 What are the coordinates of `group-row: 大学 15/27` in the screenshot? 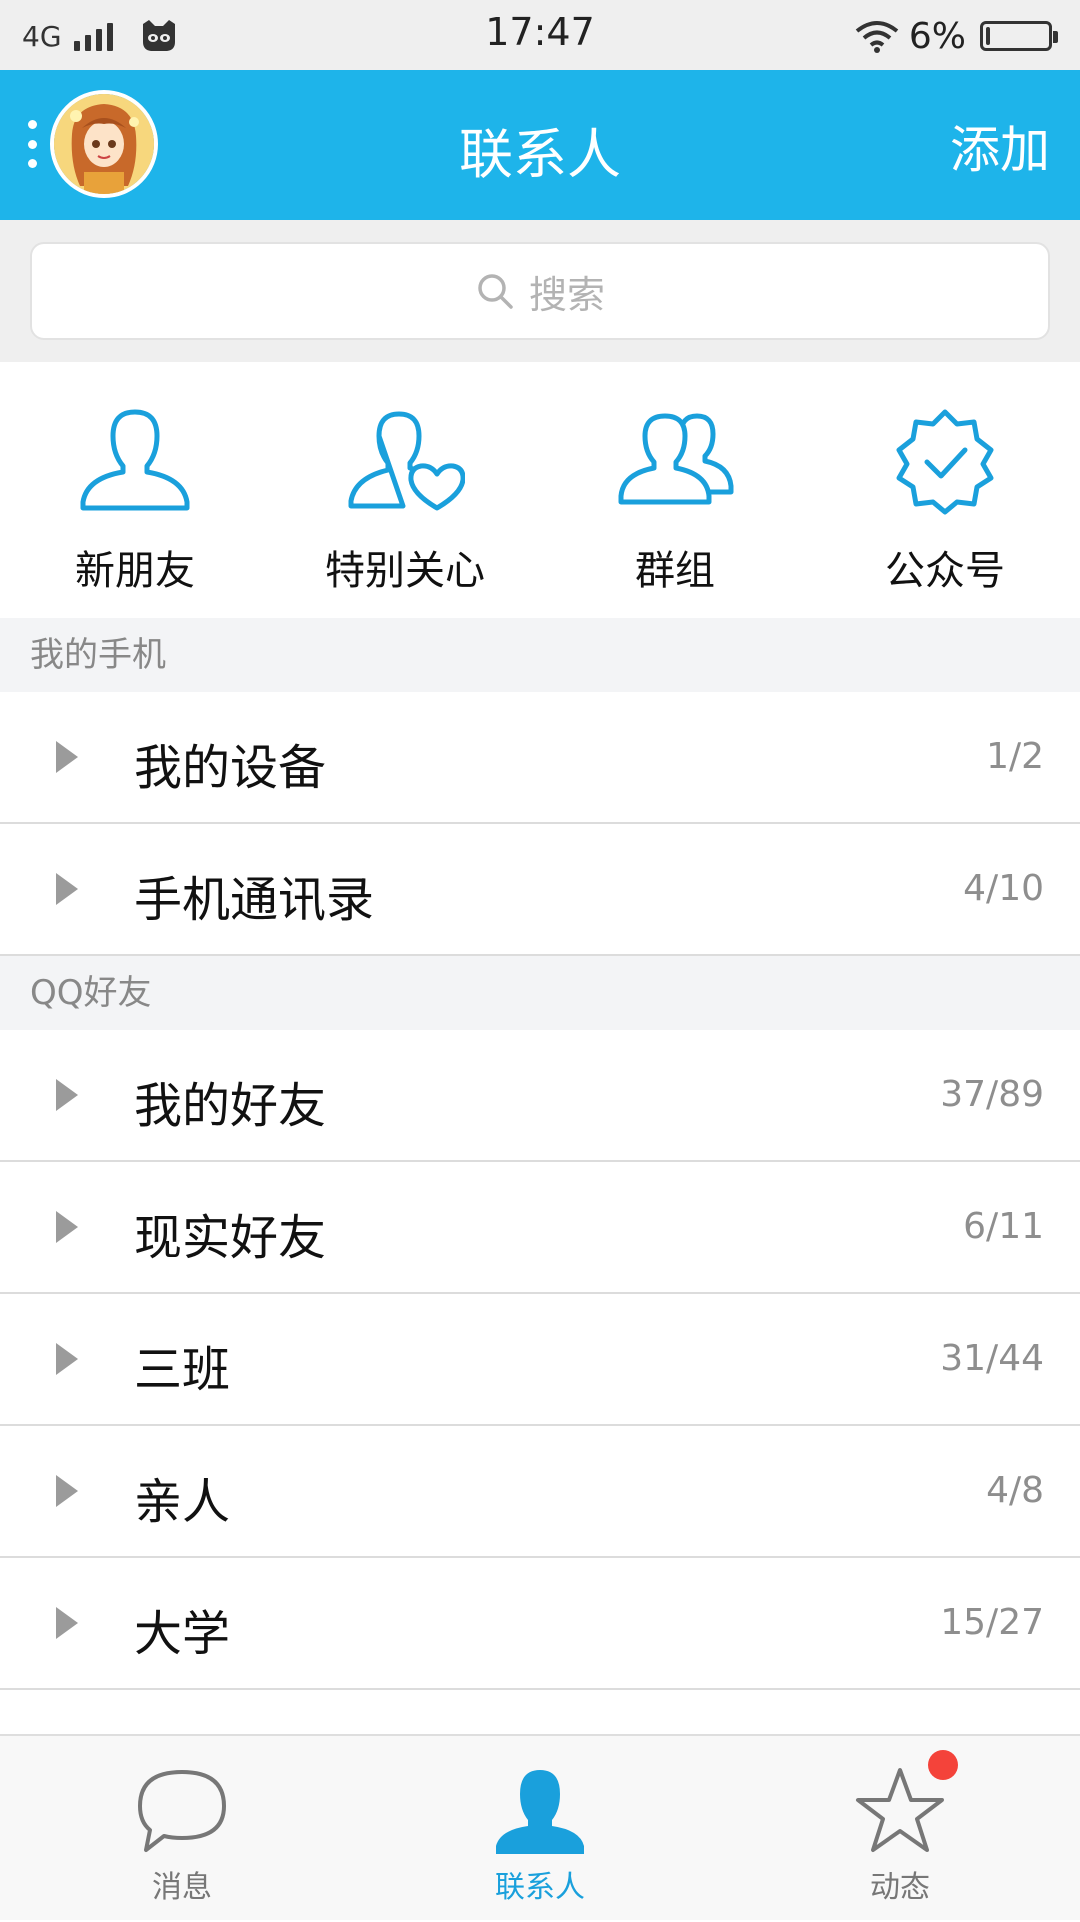 It's located at (540, 1624).